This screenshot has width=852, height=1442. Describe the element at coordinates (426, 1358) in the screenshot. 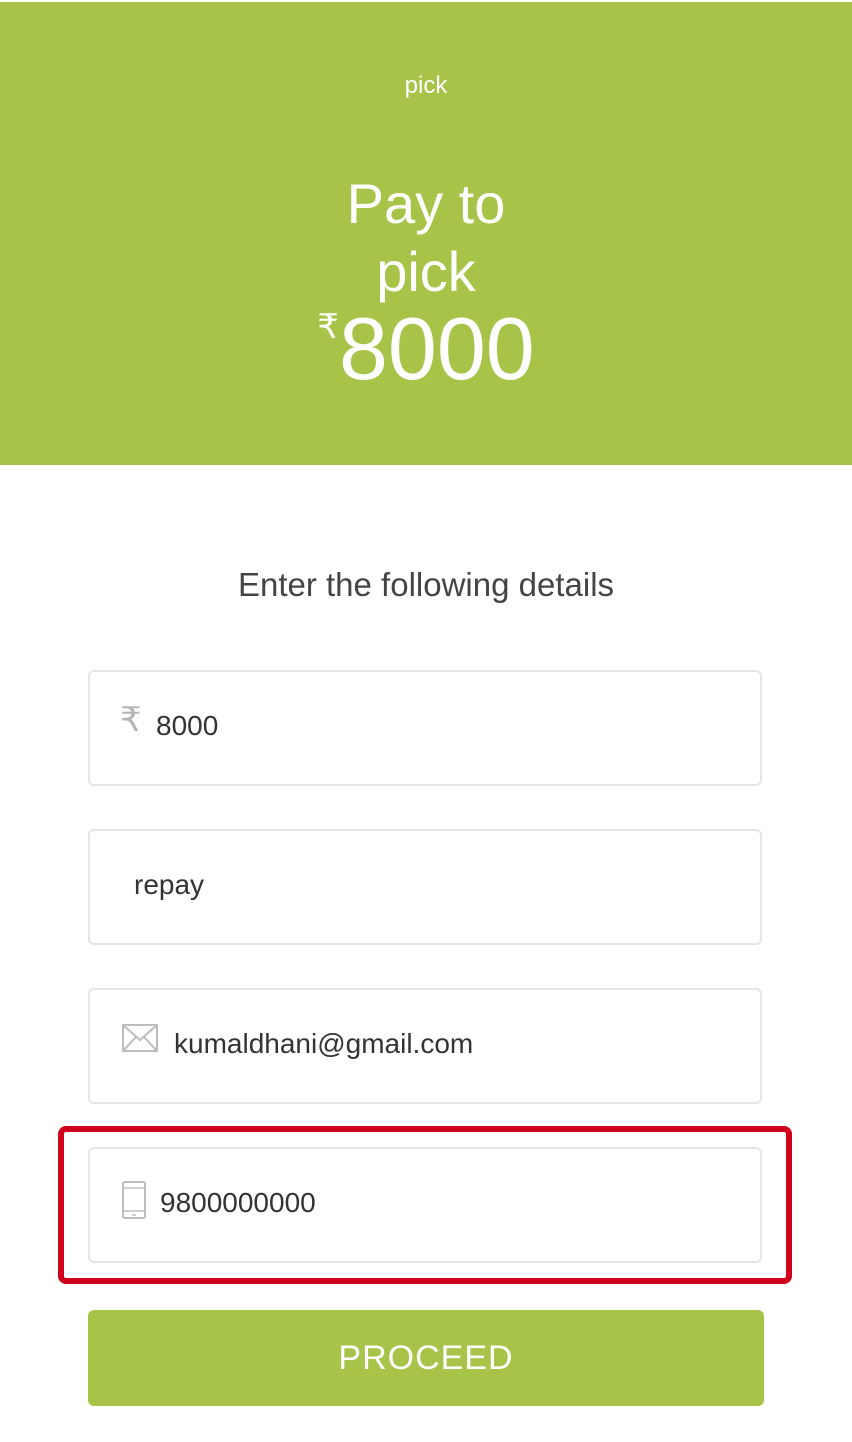

I see `proceed-button: PROCEED` at that location.